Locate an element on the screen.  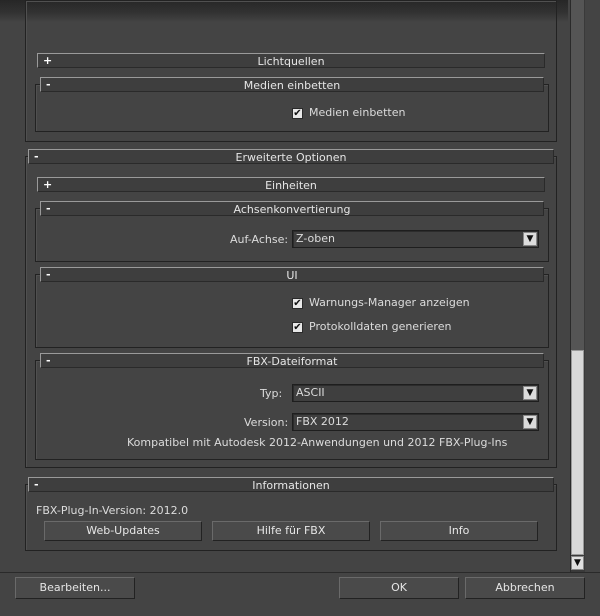
version-label: Version: is located at coordinates (266, 422).